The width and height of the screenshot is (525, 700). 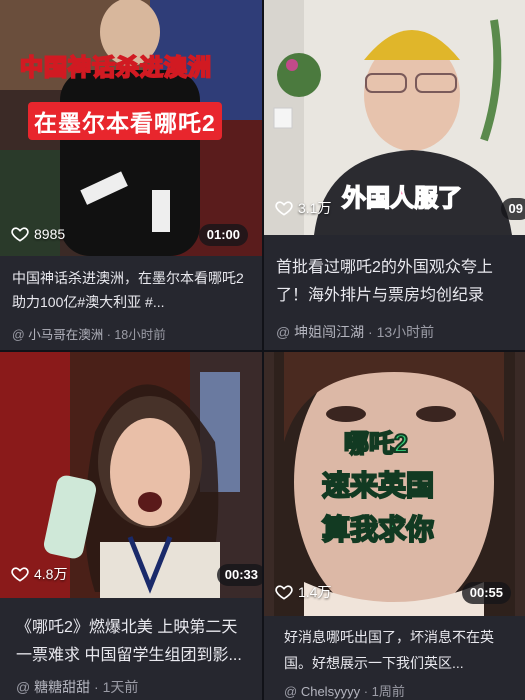 What do you see at coordinates (239, 575) in the screenshot?
I see `video-duration: 00:33` at bounding box center [239, 575].